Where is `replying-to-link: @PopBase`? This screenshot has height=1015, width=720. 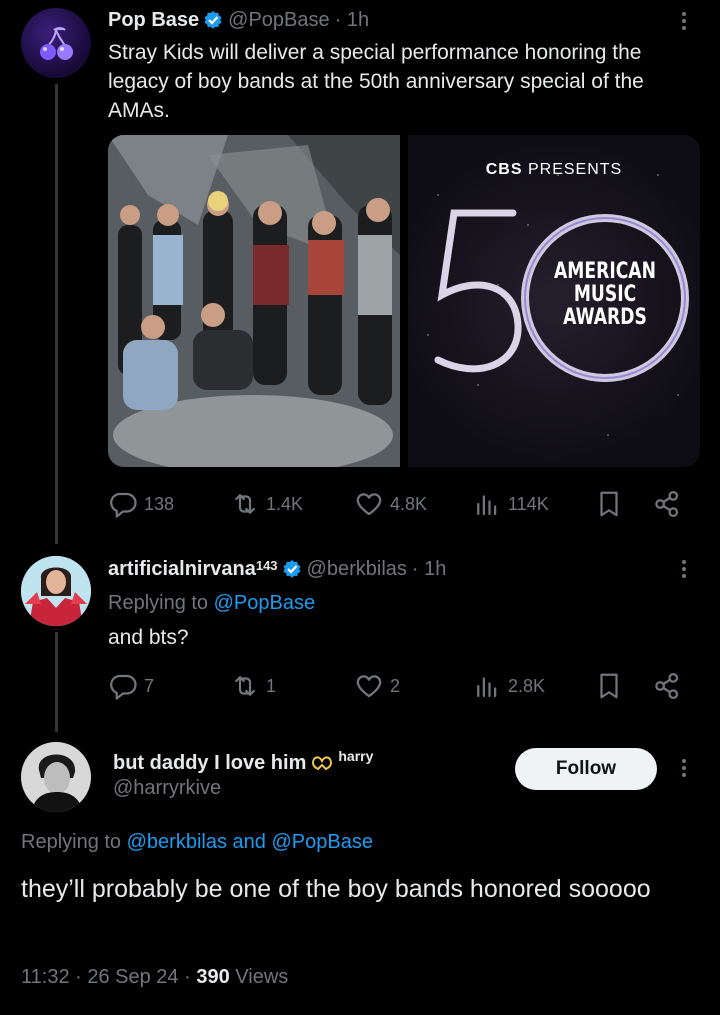 replying-to-link: @PopBase is located at coordinates (264, 603).